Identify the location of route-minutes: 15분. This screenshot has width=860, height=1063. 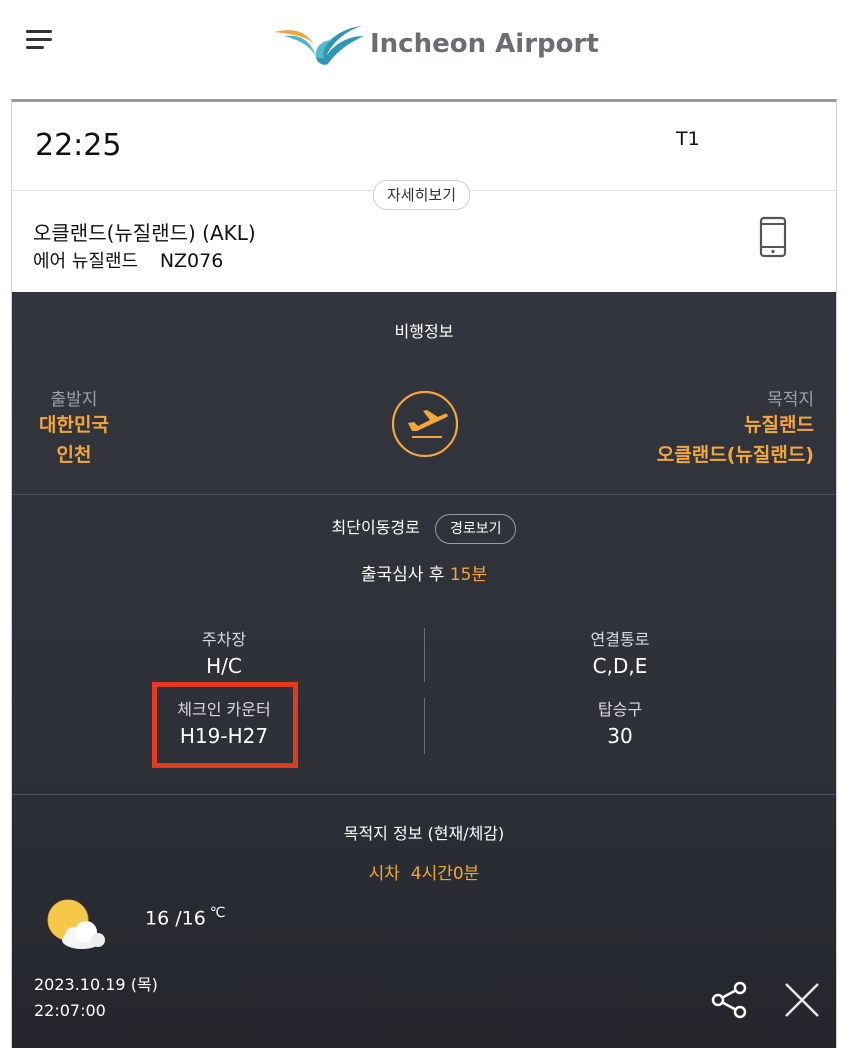
(468, 575).